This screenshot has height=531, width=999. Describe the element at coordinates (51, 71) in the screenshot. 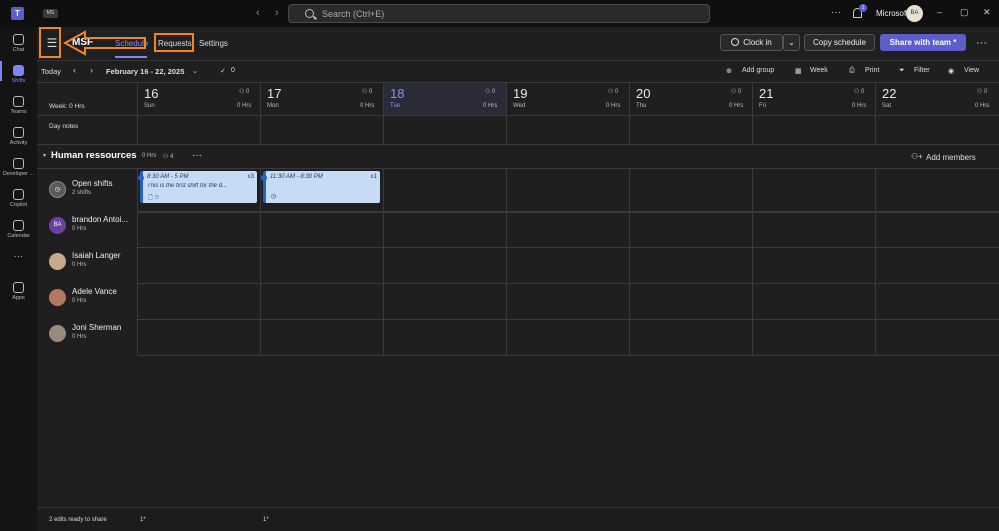

I see `today-button: Today` at that location.